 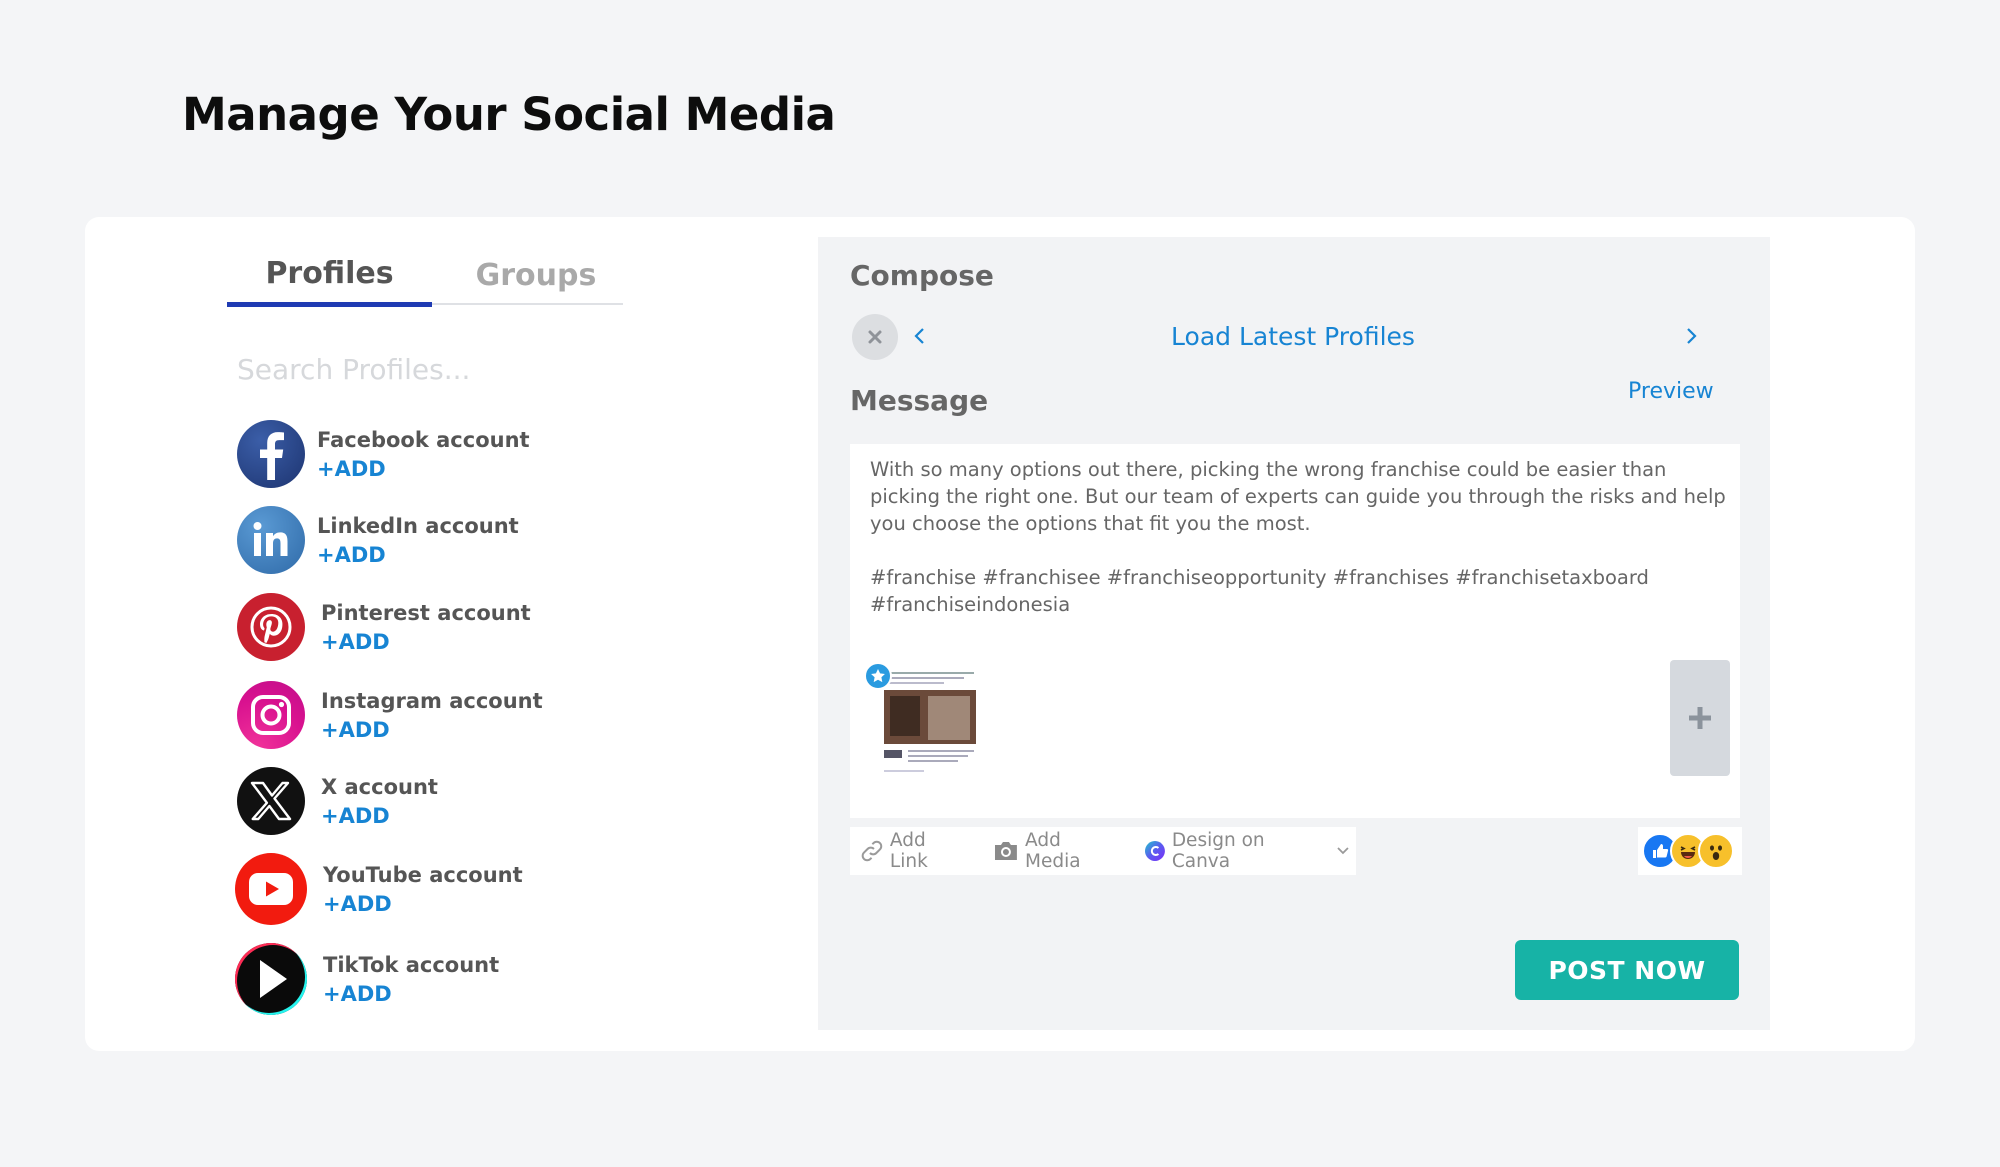 I want to click on profile-tiktok: TikTok account +ADD, so click(x=367, y=979).